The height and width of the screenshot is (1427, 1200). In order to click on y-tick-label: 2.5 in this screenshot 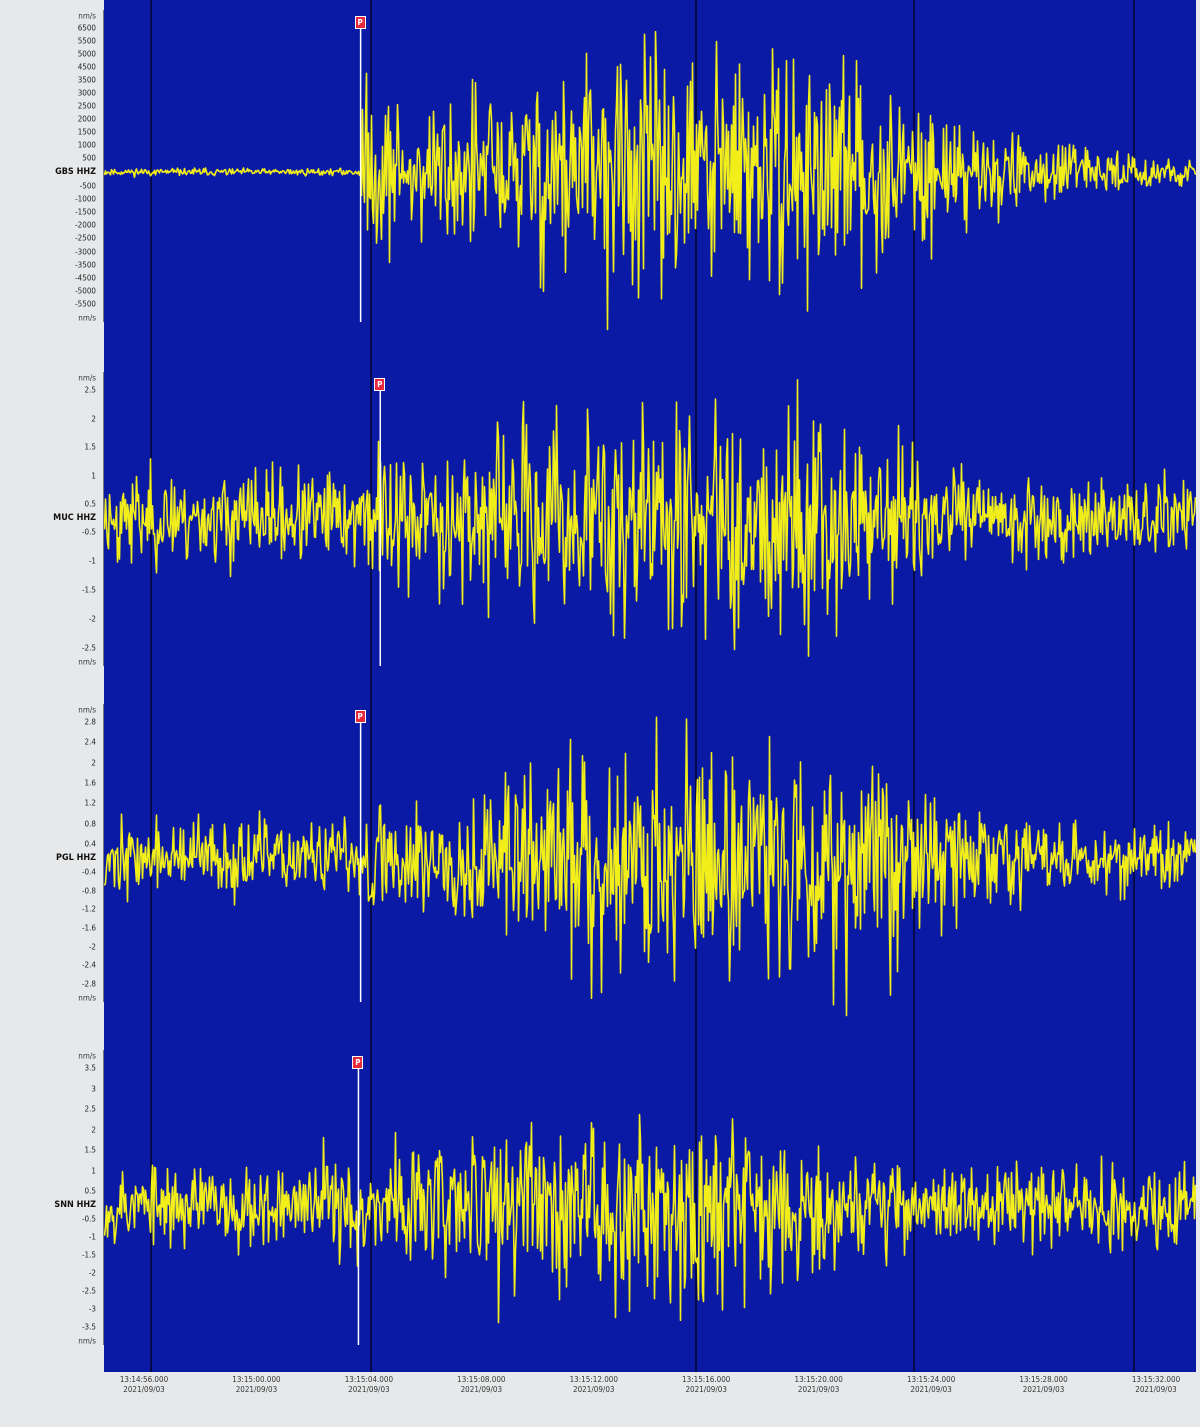, I will do `click(90, 390)`.